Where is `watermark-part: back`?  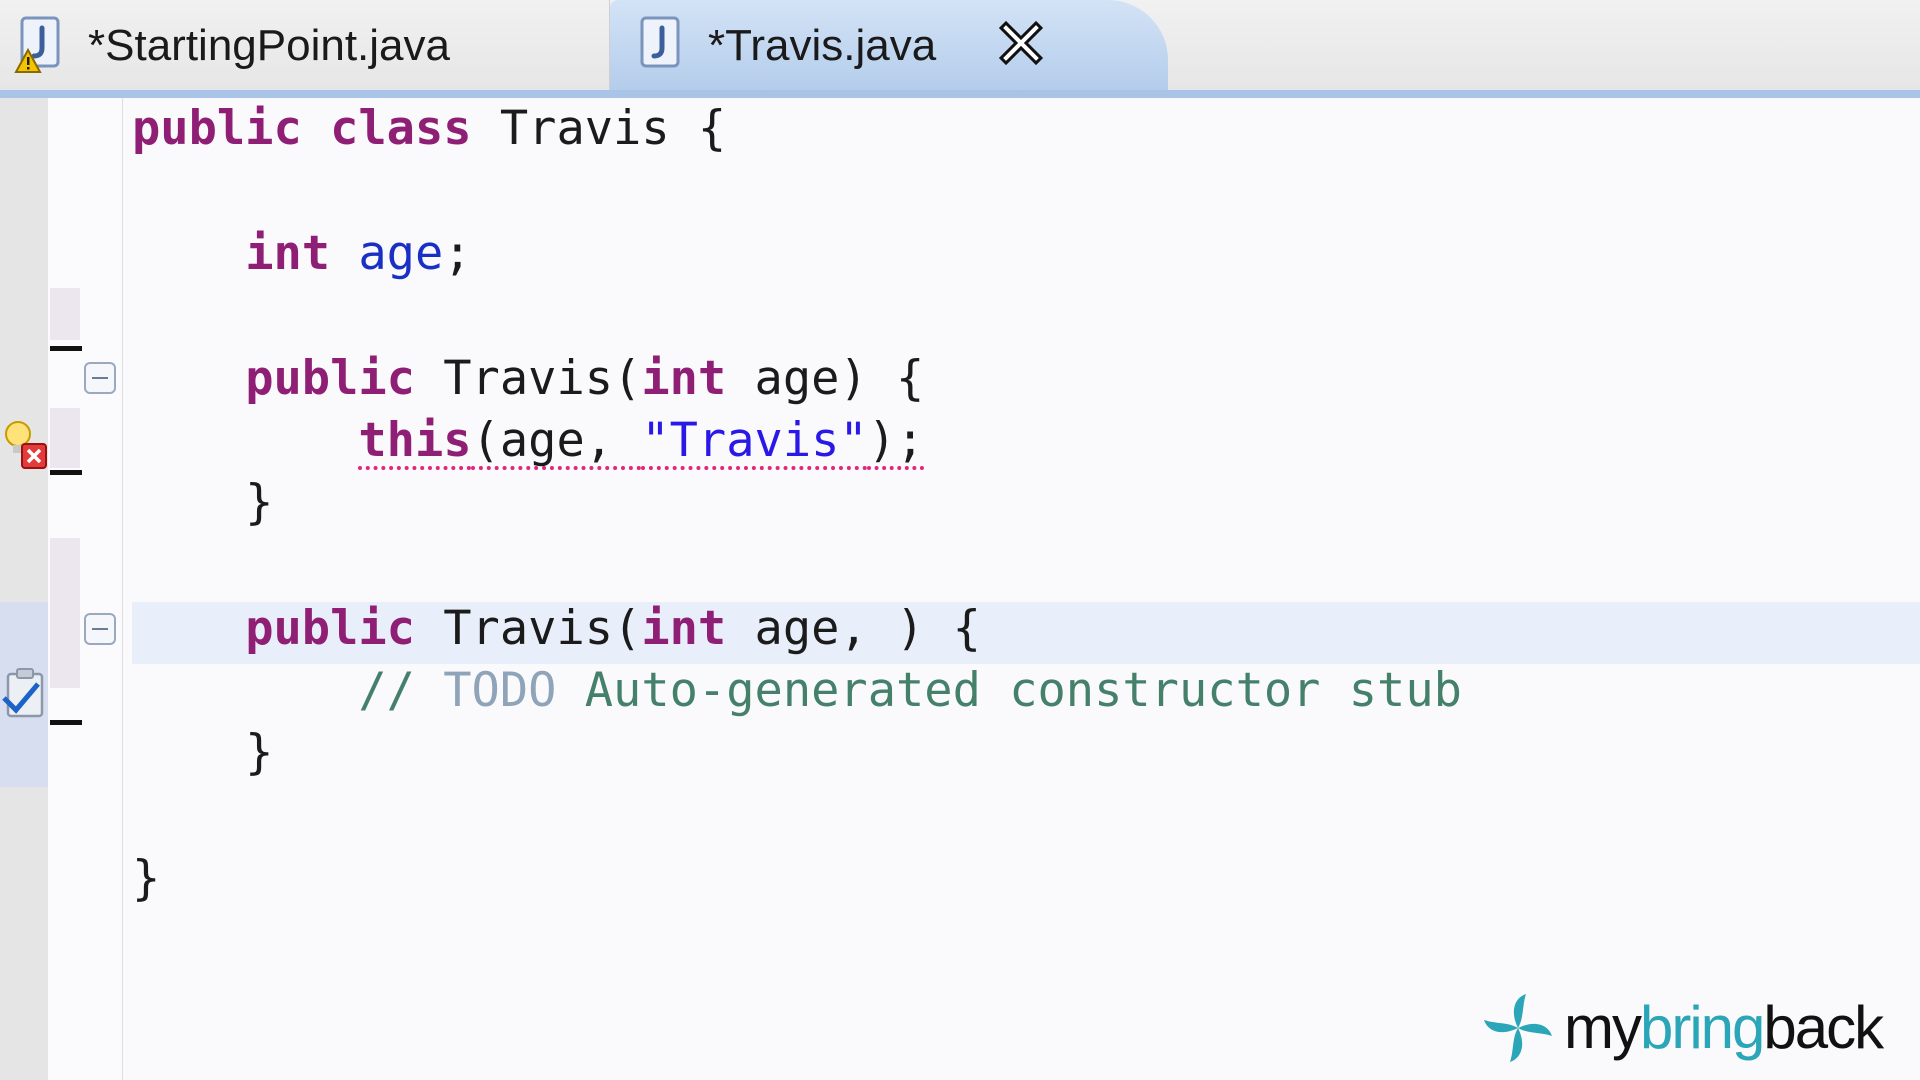
watermark-part: back is located at coordinates (1823, 1027).